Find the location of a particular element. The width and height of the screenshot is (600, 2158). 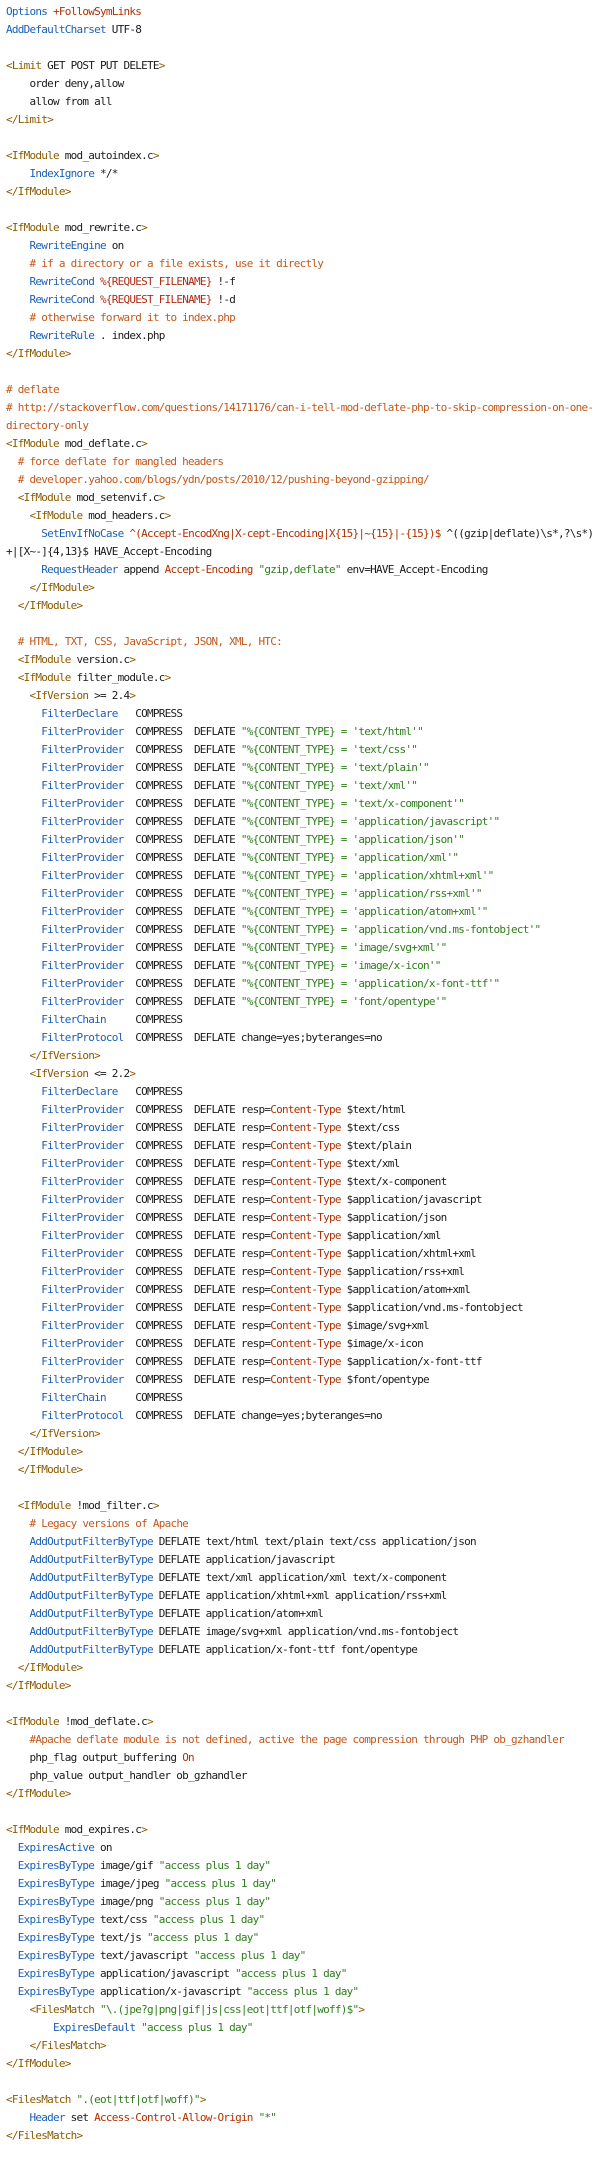

code-line: IndexIgnore */* is located at coordinates (300, 174).